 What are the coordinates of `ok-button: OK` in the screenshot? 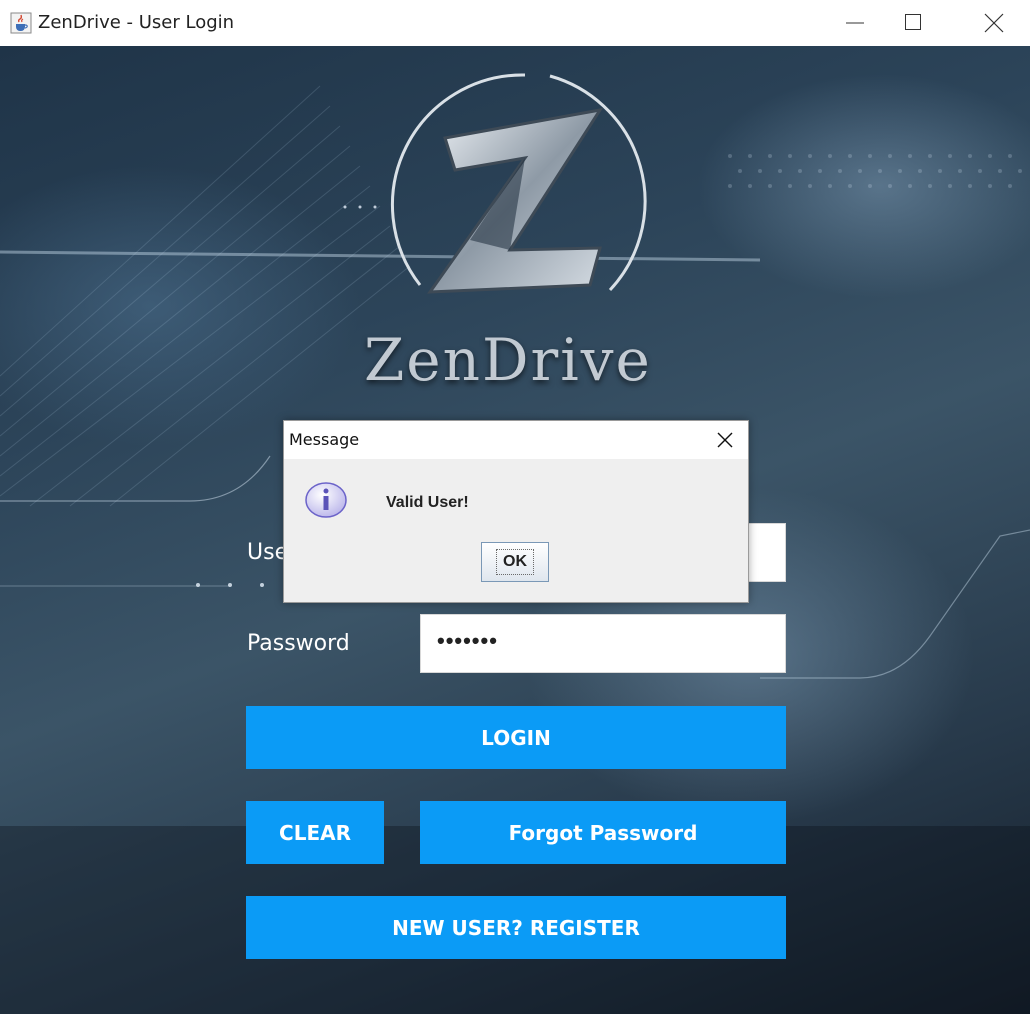 It's located at (515, 562).